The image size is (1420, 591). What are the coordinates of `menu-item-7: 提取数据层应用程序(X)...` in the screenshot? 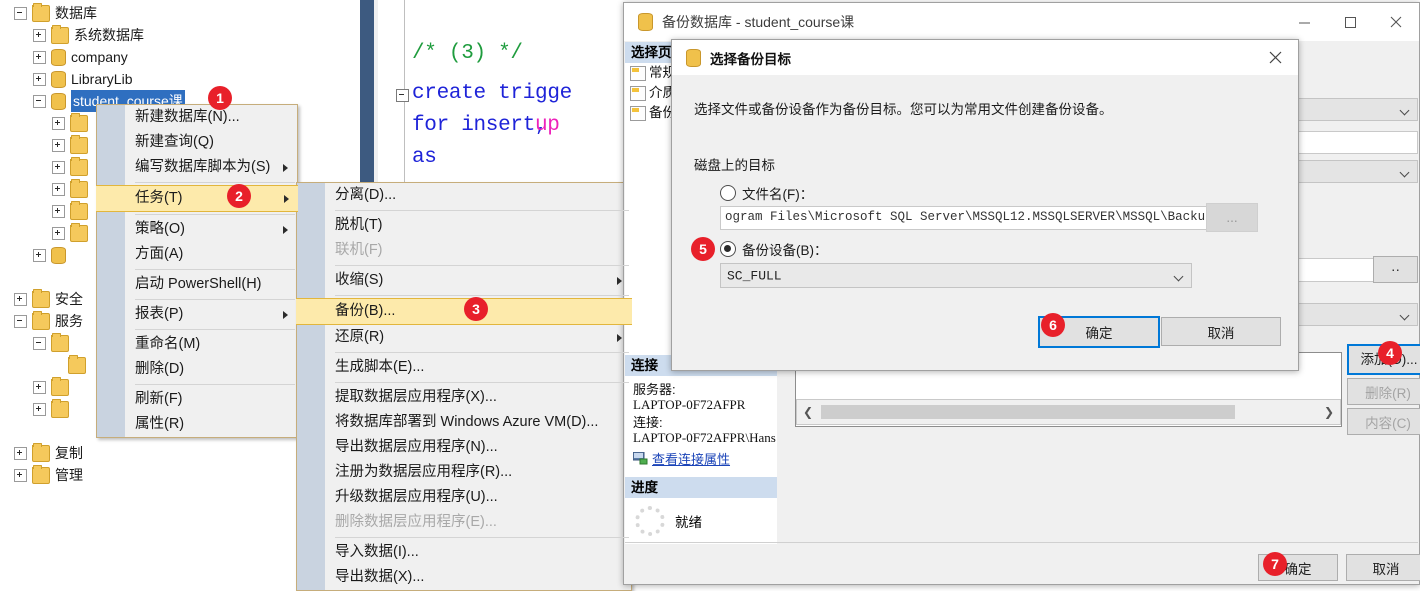 It's located at (464, 397).